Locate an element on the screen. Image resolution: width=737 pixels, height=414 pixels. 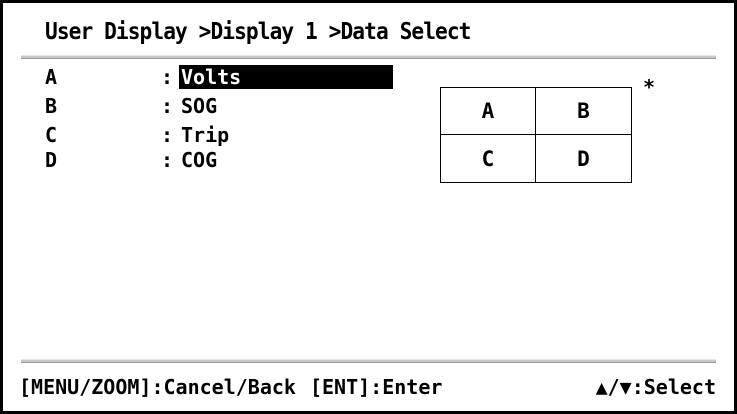
row-key: D is located at coordinates (51, 160).